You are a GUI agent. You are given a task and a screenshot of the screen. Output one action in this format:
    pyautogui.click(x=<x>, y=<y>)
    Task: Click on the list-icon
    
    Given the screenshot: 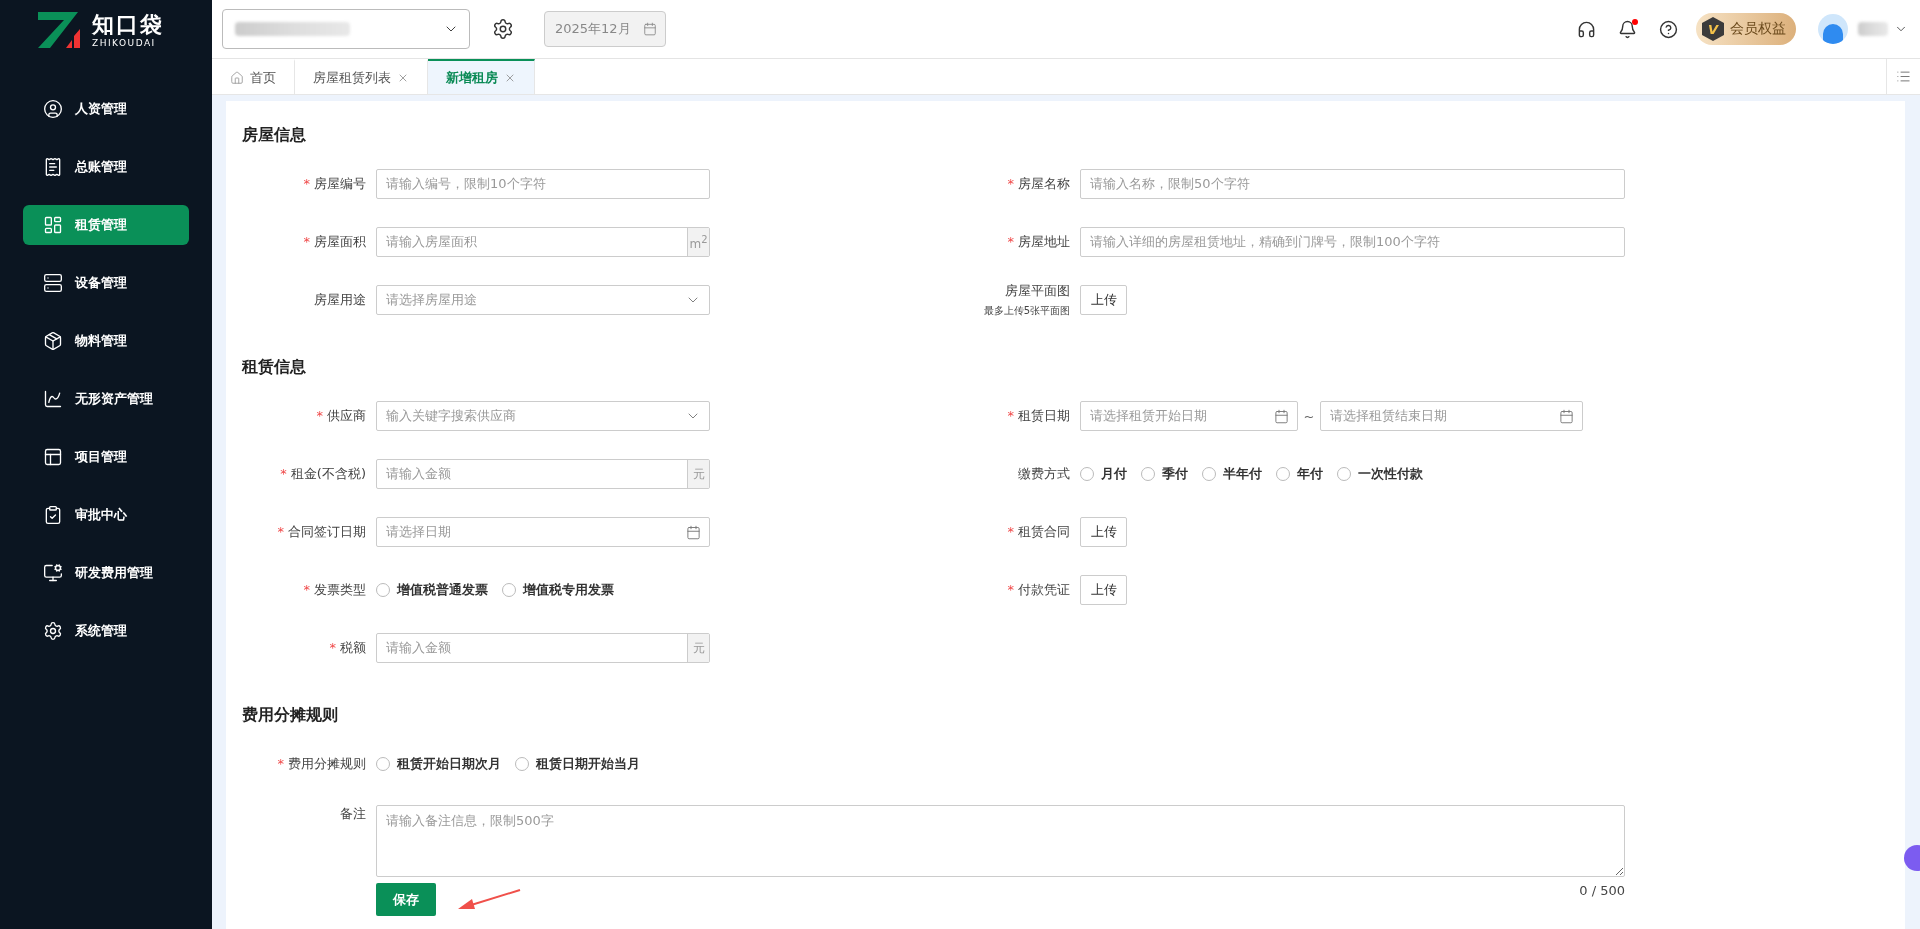 What is the action you would take?
    pyautogui.click(x=1903, y=76)
    